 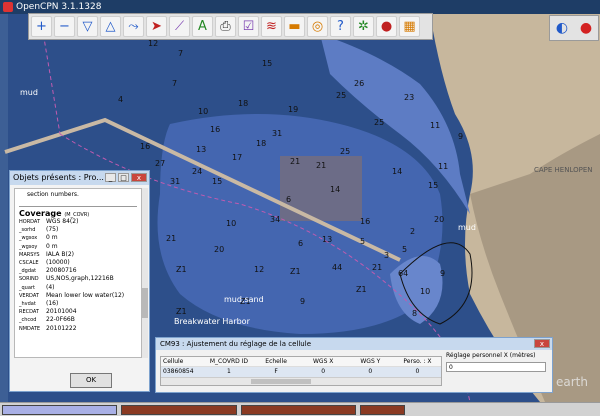 What do you see at coordinates (110, 26) in the screenshot?
I see `scale-out-button: △` at bounding box center [110, 26].